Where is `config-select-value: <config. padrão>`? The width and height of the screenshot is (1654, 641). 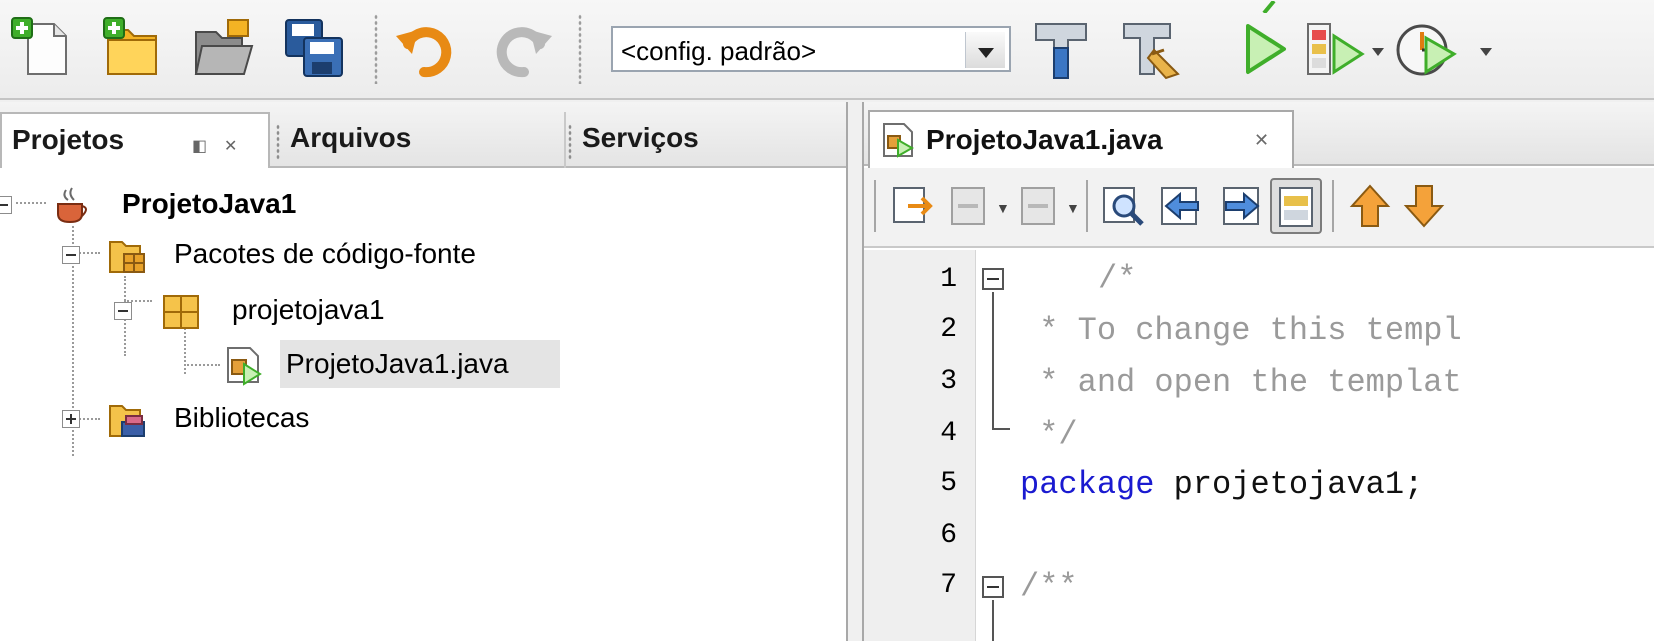
config-select-value: <config. padrão> is located at coordinates (719, 51).